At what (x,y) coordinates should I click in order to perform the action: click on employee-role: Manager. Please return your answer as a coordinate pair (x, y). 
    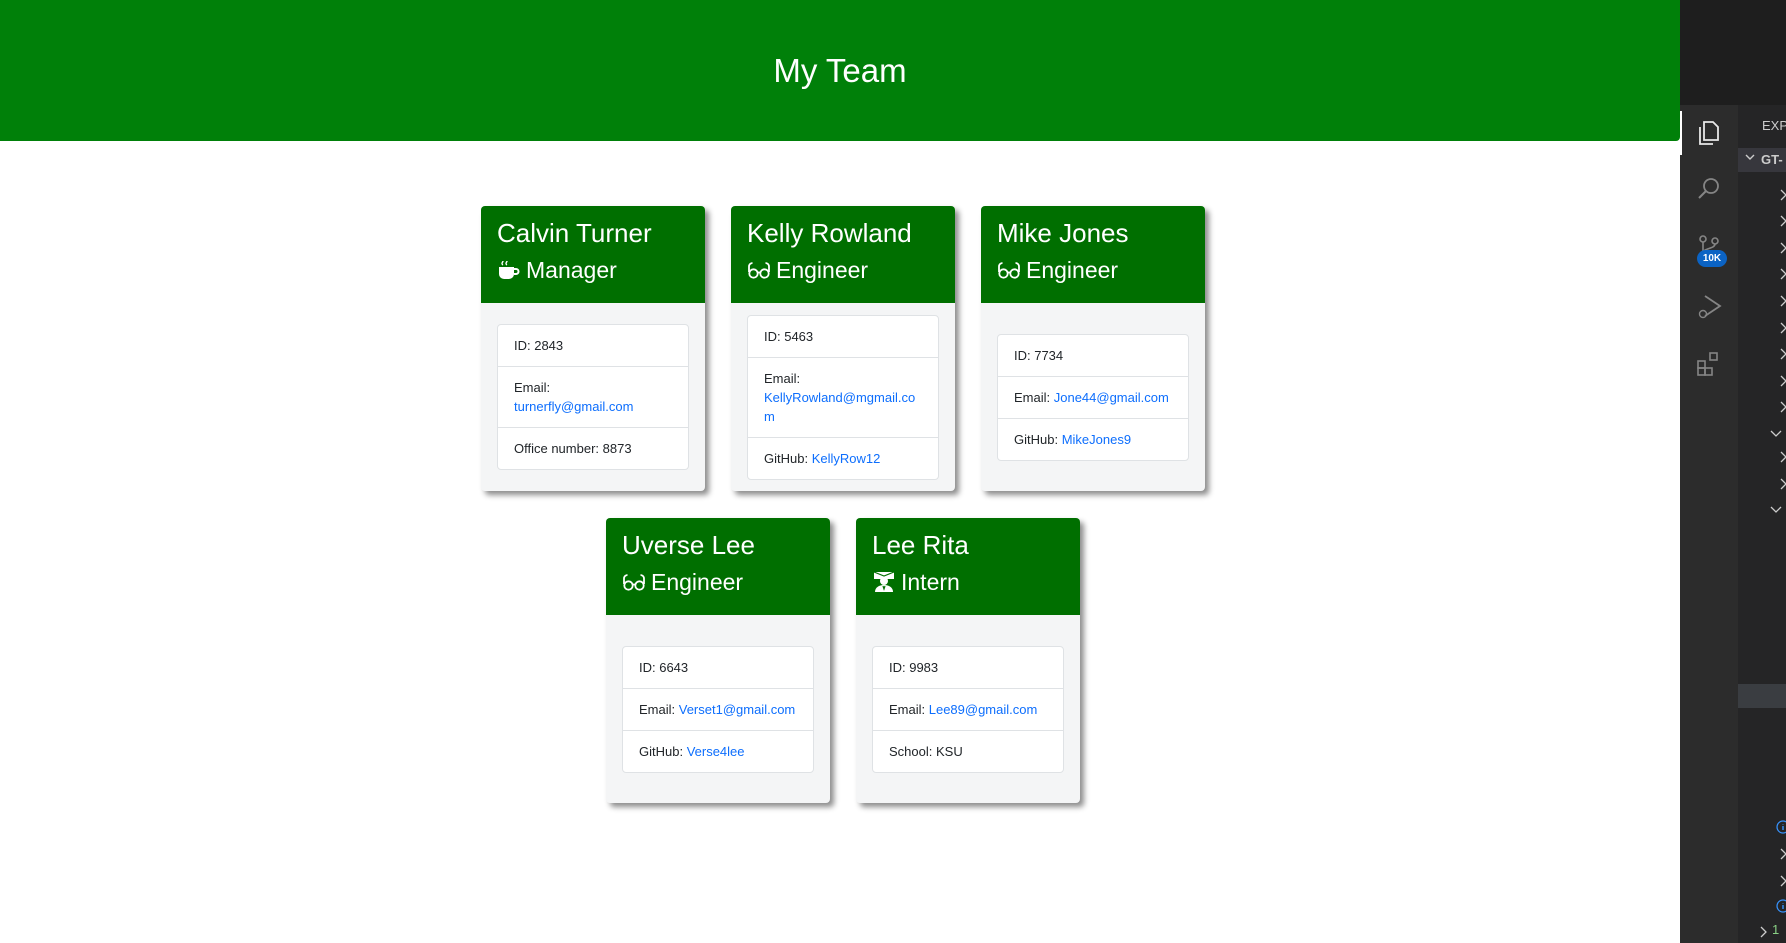
    Looking at the image, I should click on (593, 270).